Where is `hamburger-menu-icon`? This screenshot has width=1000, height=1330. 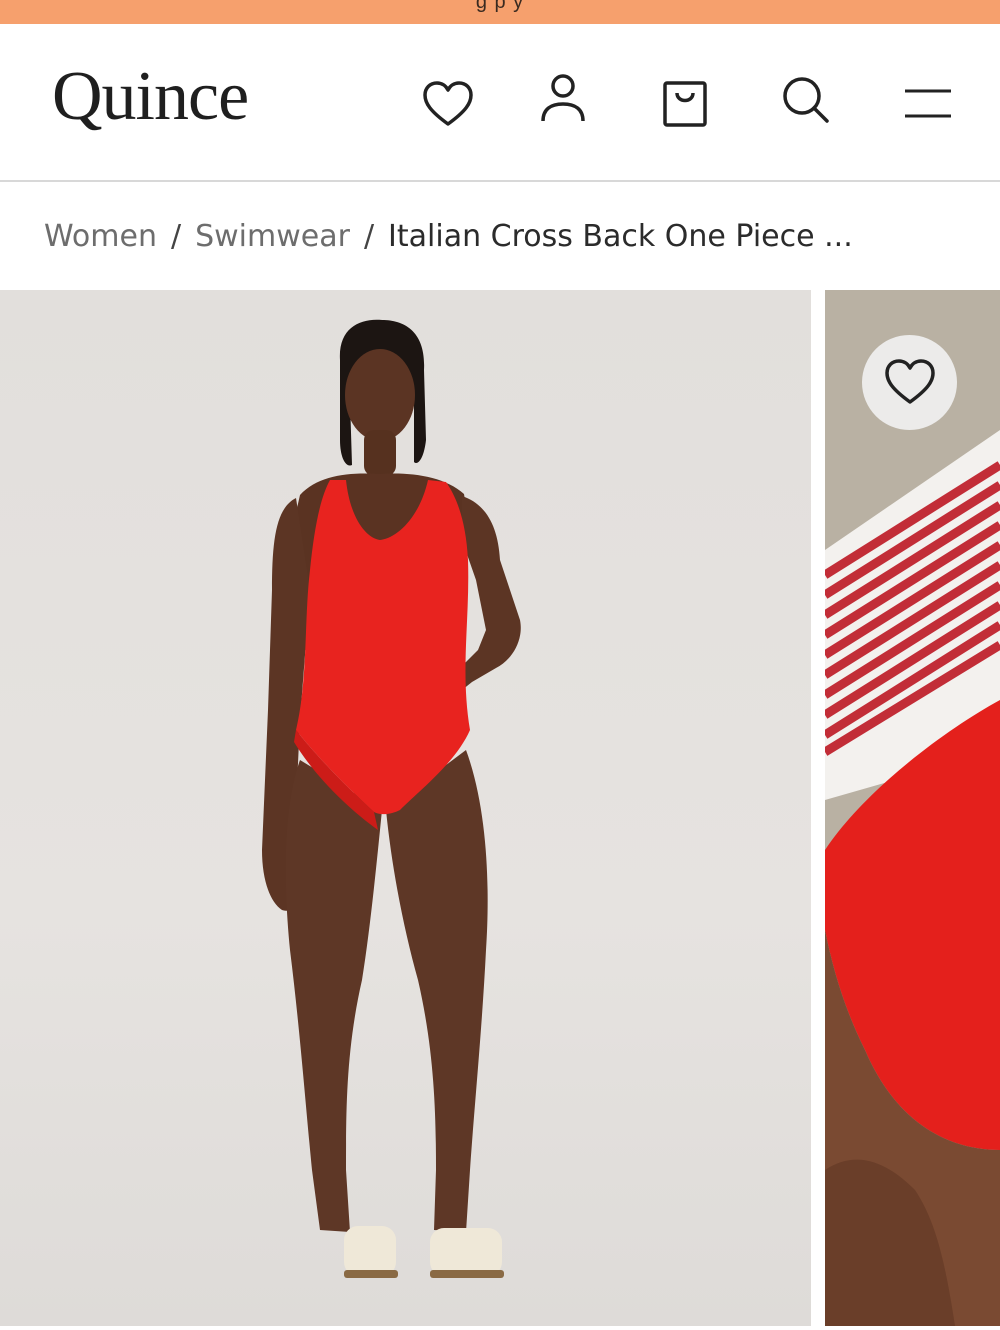 hamburger-menu-icon is located at coordinates (928, 104).